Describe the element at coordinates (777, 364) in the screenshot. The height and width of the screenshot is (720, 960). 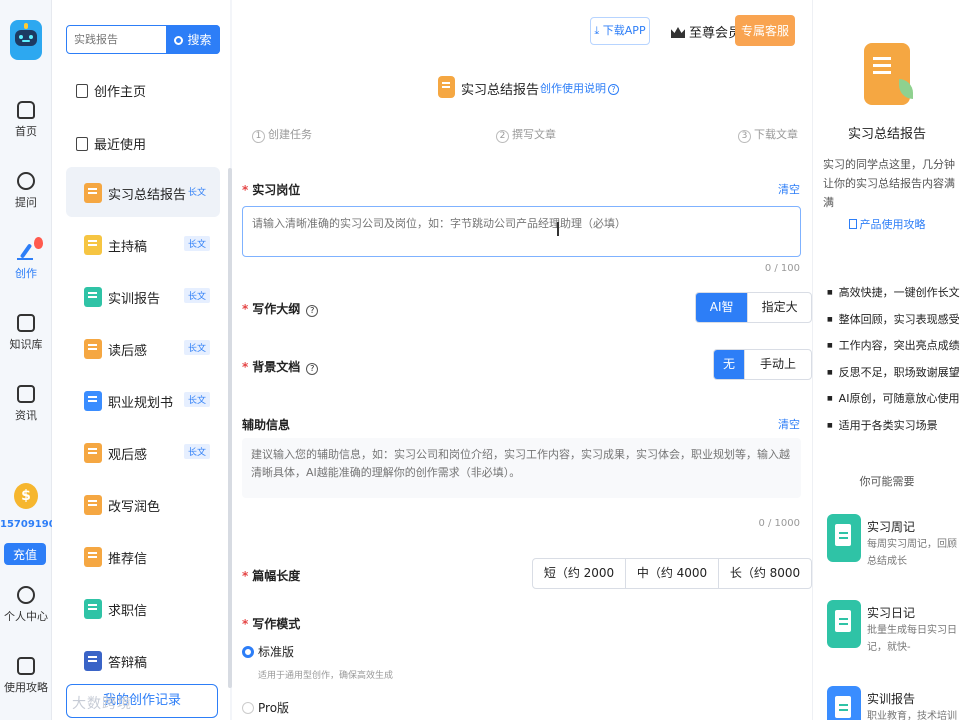
I see `background-doc-upload-option: 手动上传` at that location.